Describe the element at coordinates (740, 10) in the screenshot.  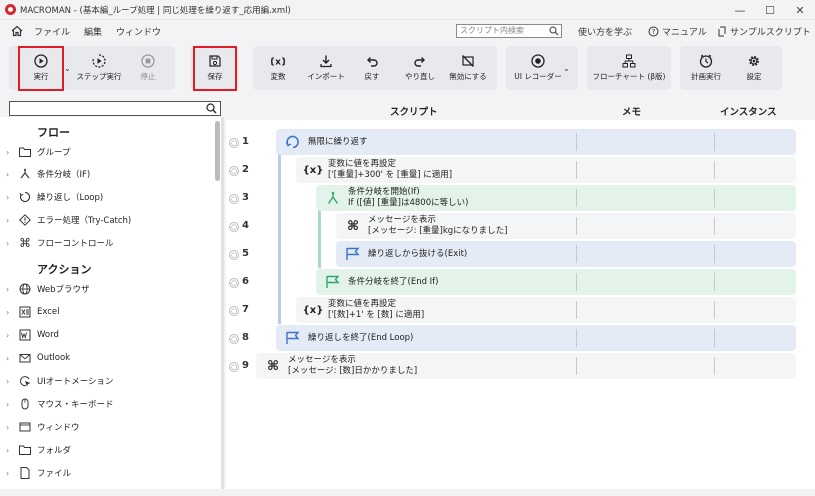
I see `minimize-button: —` at that location.